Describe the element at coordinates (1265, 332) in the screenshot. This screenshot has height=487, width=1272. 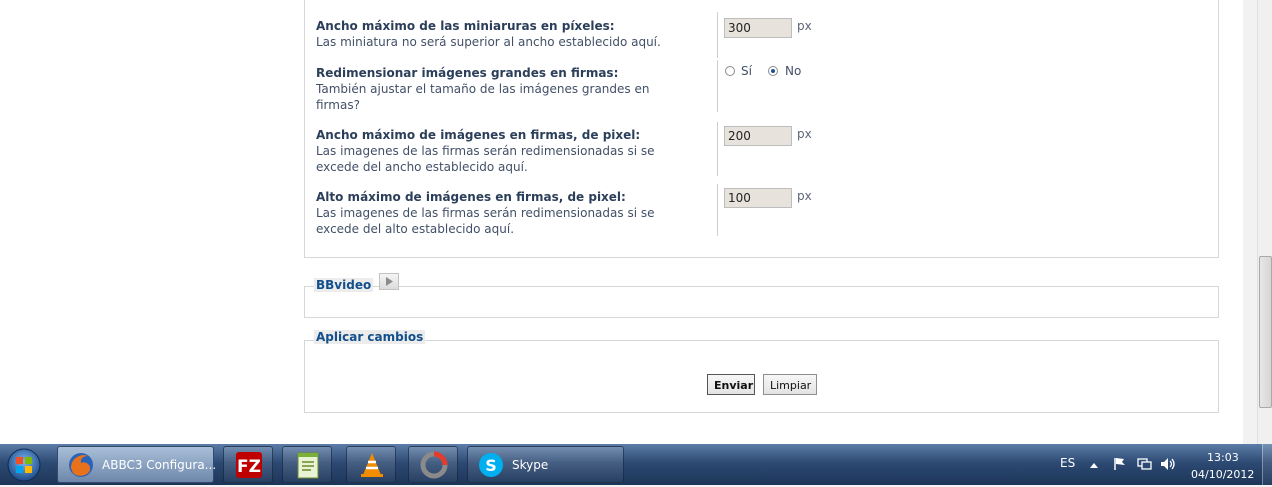
I see `scrollbar-thumb` at that location.